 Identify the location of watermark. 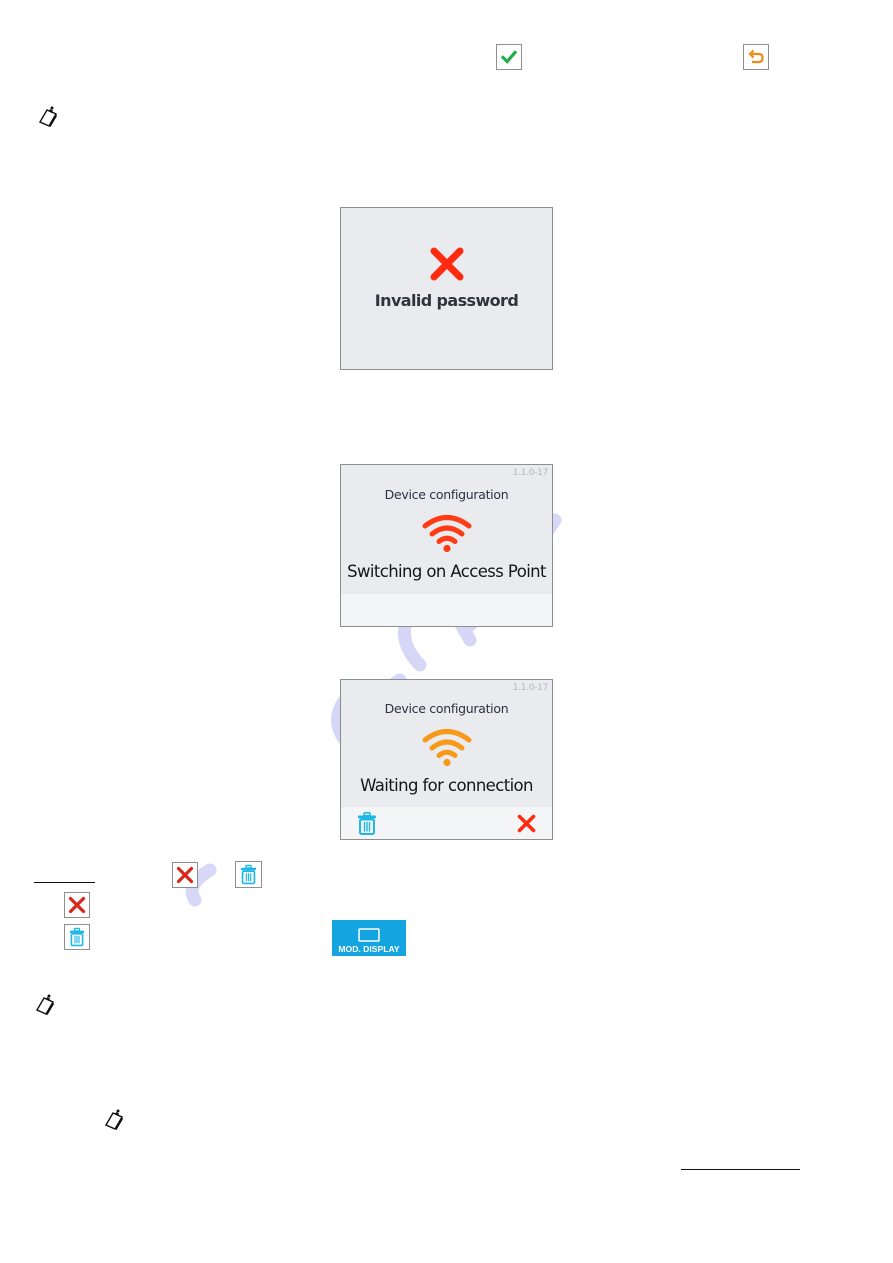
(373, 710).